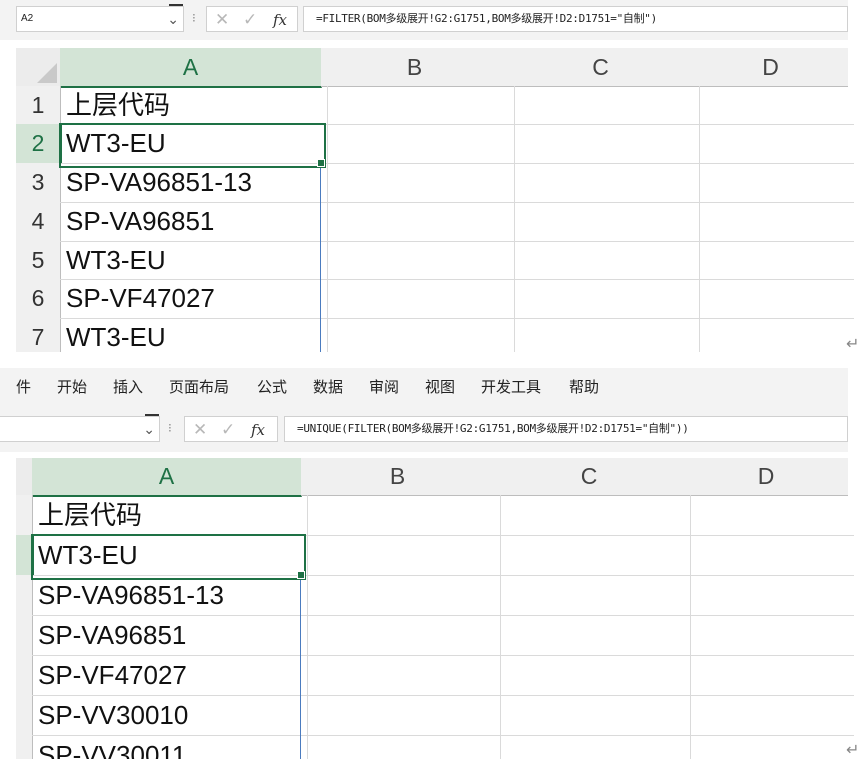 This screenshot has width=865, height=762. What do you see at coordinates (418, 144) in the screenshot?
I see `cell-b2` at bounding box center [418, 144].